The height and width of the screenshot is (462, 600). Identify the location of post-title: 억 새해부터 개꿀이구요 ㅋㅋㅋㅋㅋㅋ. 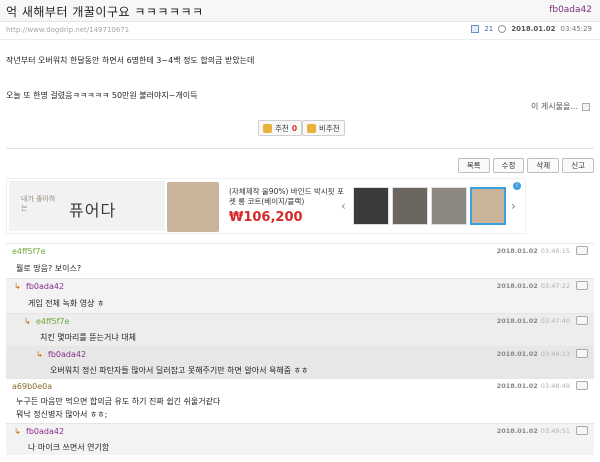
(105, 12).